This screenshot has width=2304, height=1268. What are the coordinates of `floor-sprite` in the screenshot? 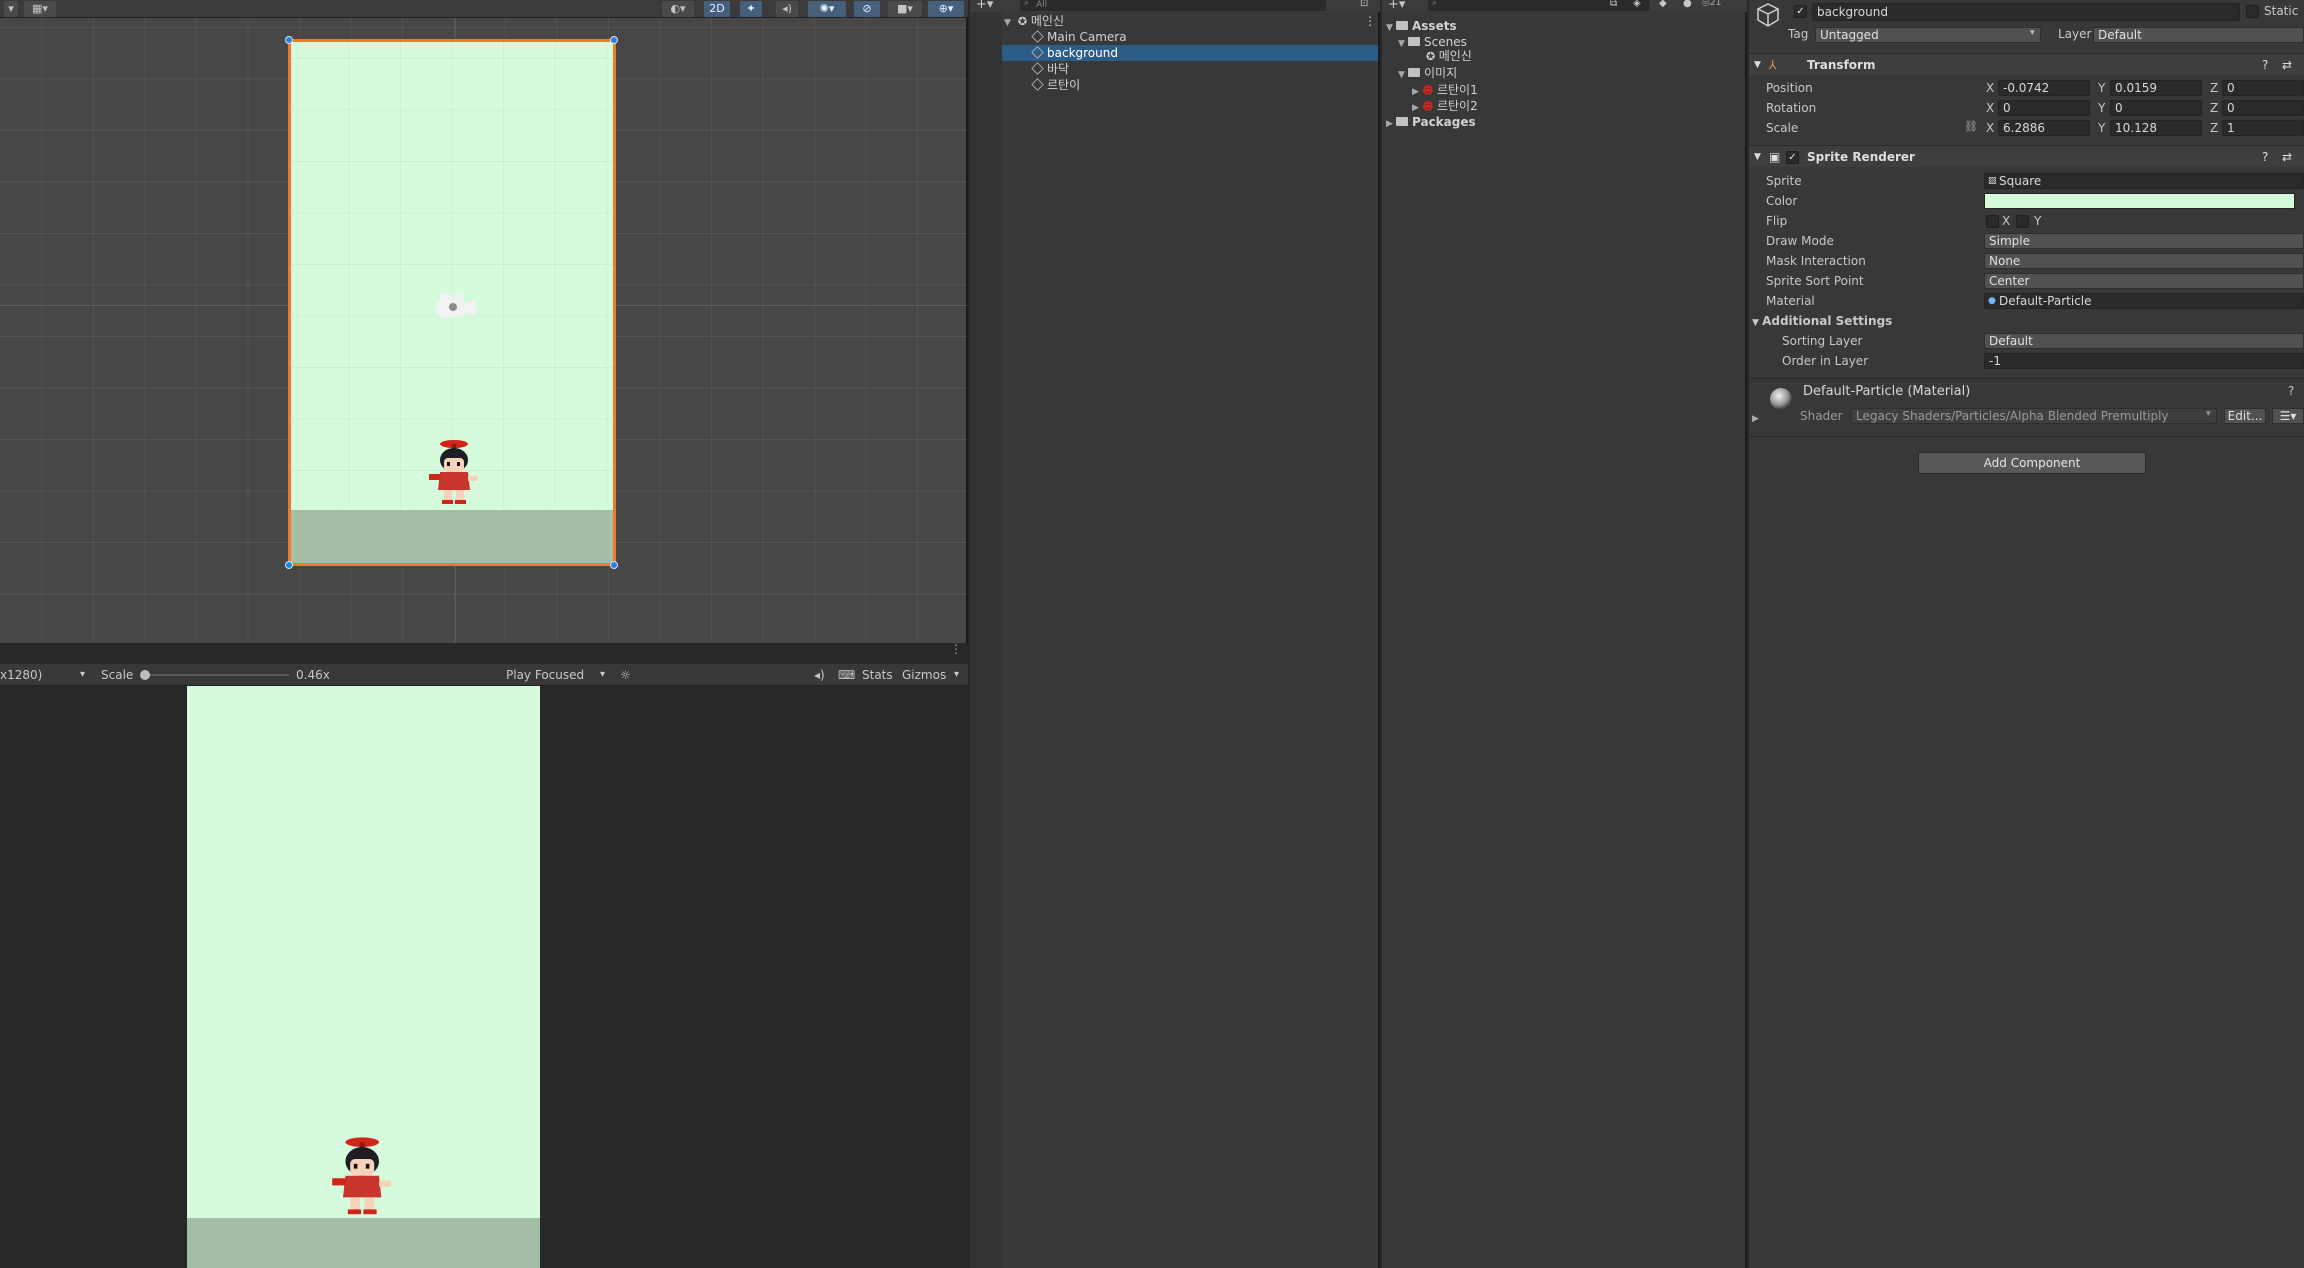 It's located at (452, 536).